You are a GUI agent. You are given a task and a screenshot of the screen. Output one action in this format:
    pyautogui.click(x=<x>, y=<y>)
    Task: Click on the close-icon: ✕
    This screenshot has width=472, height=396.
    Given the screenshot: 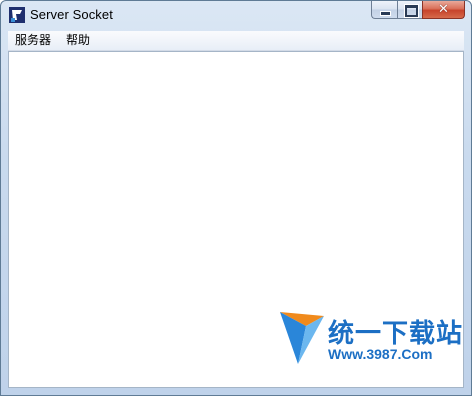 What is the action you would take?
    pyautogui.click(x=443, y=9)
    